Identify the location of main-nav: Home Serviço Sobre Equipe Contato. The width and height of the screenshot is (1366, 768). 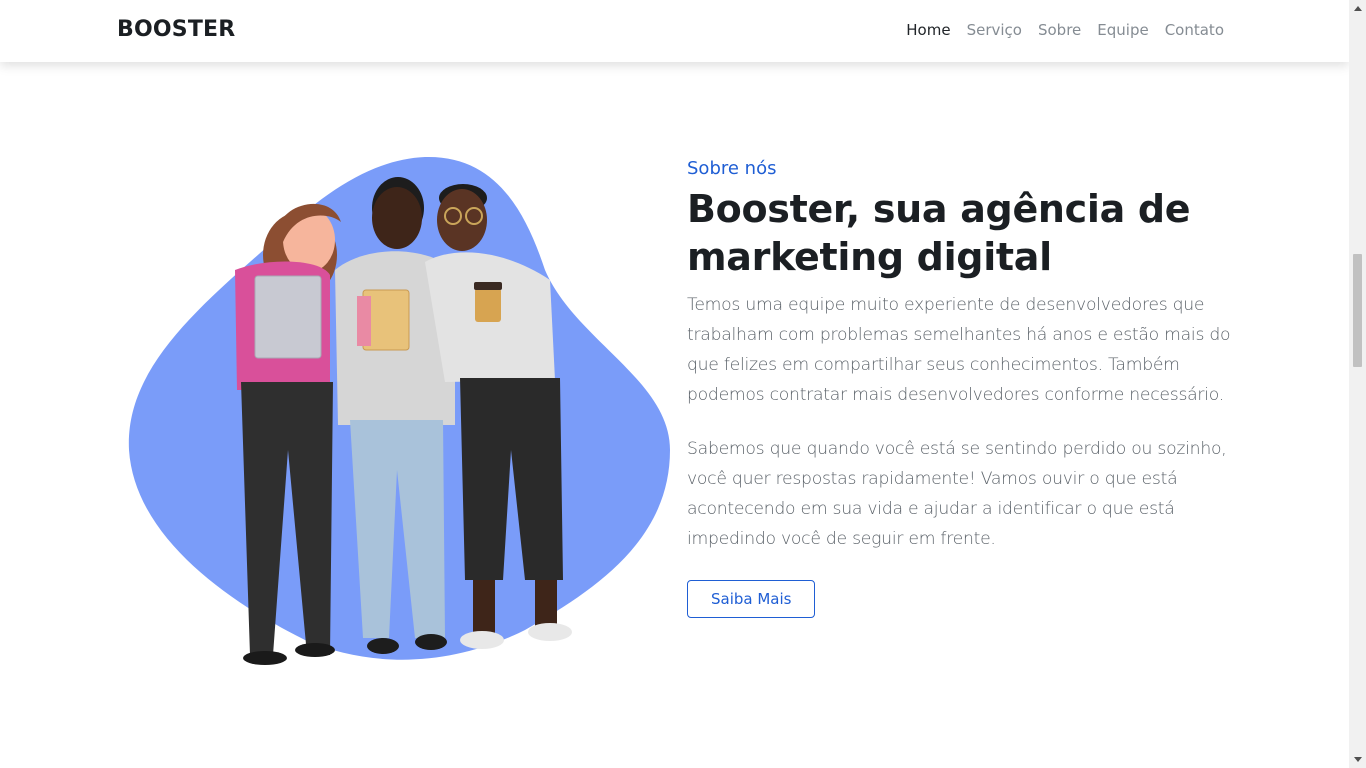
(1065, 30).